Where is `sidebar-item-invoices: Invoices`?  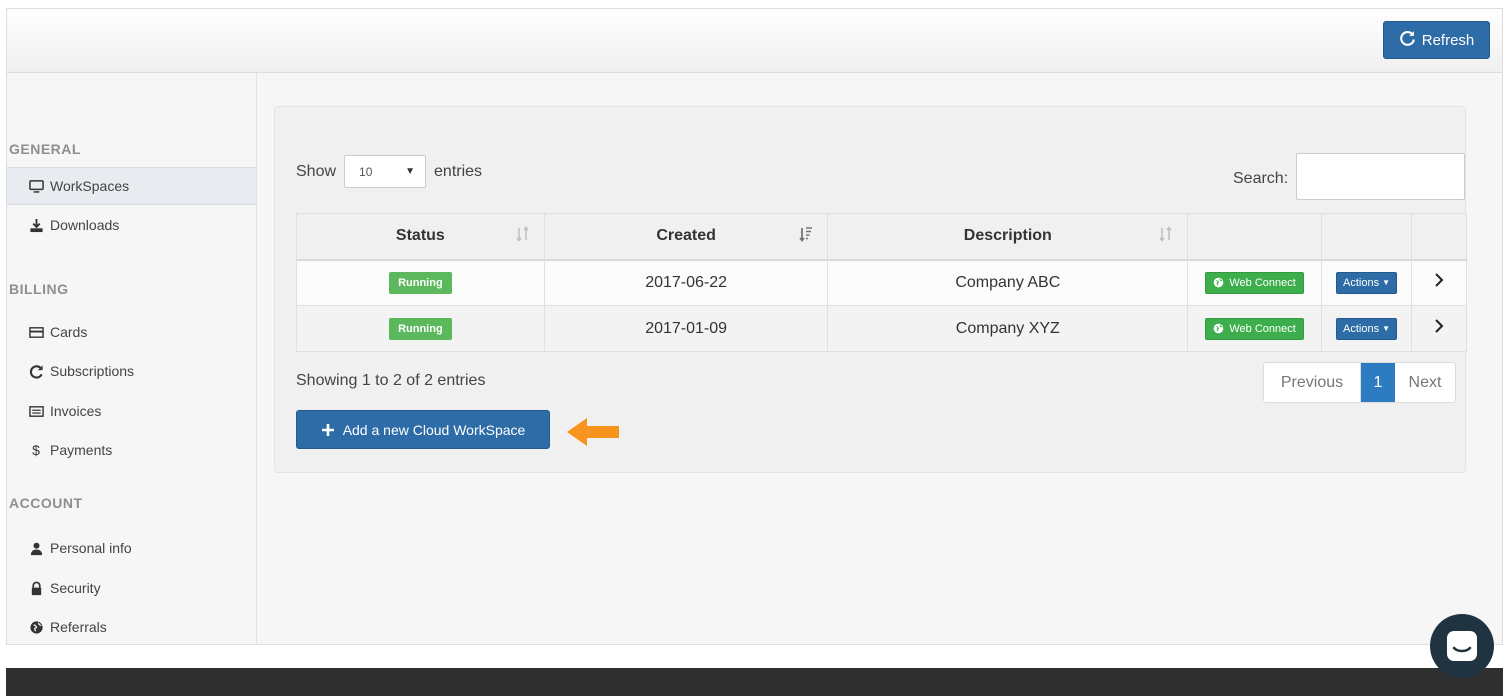
sidebar-item-invoices: Invoices is located at coordinates (131, 411).